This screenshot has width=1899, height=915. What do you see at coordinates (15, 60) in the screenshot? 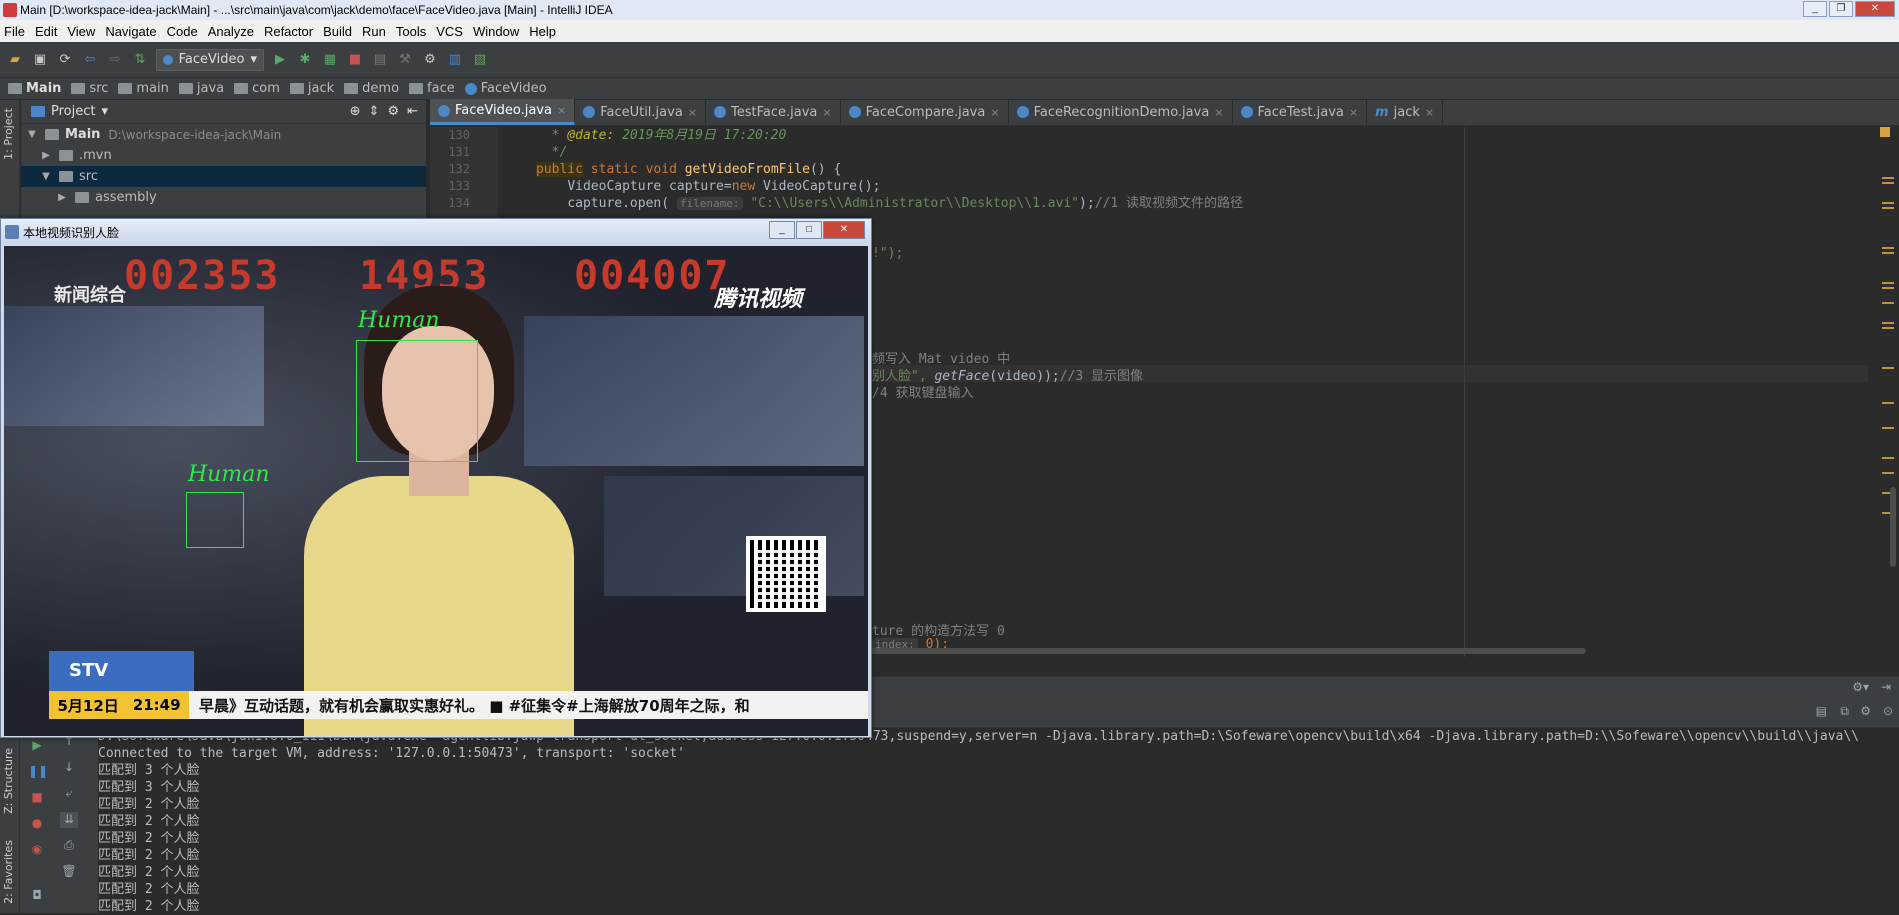
I see `open-folder-icon: ▰` at bounding box center [15, 60].